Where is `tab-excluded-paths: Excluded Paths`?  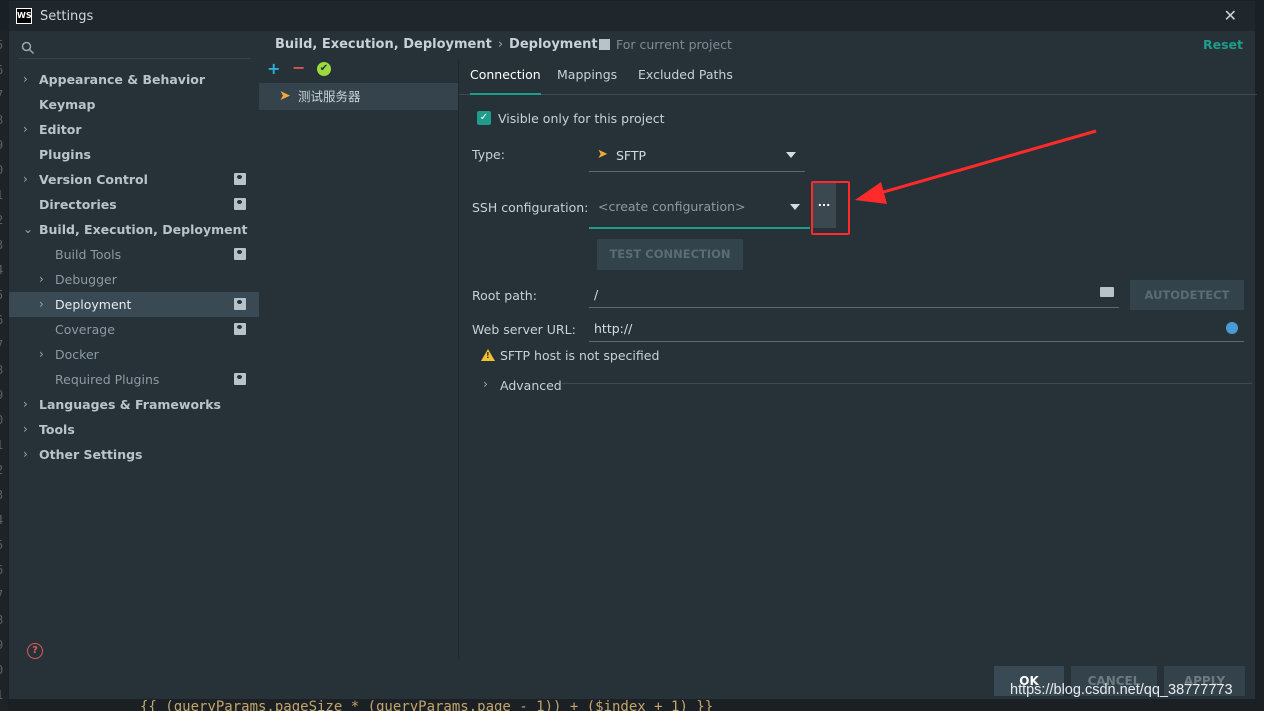 tab-excluded-paths: Excluded Paths is located at coordinates (685, 79).